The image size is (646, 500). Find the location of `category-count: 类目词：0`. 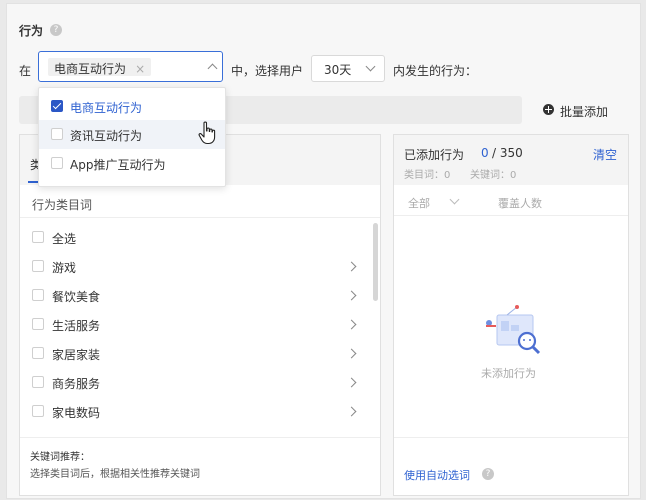

category-count: 类目词：0 is located at coordinates (427, 175).